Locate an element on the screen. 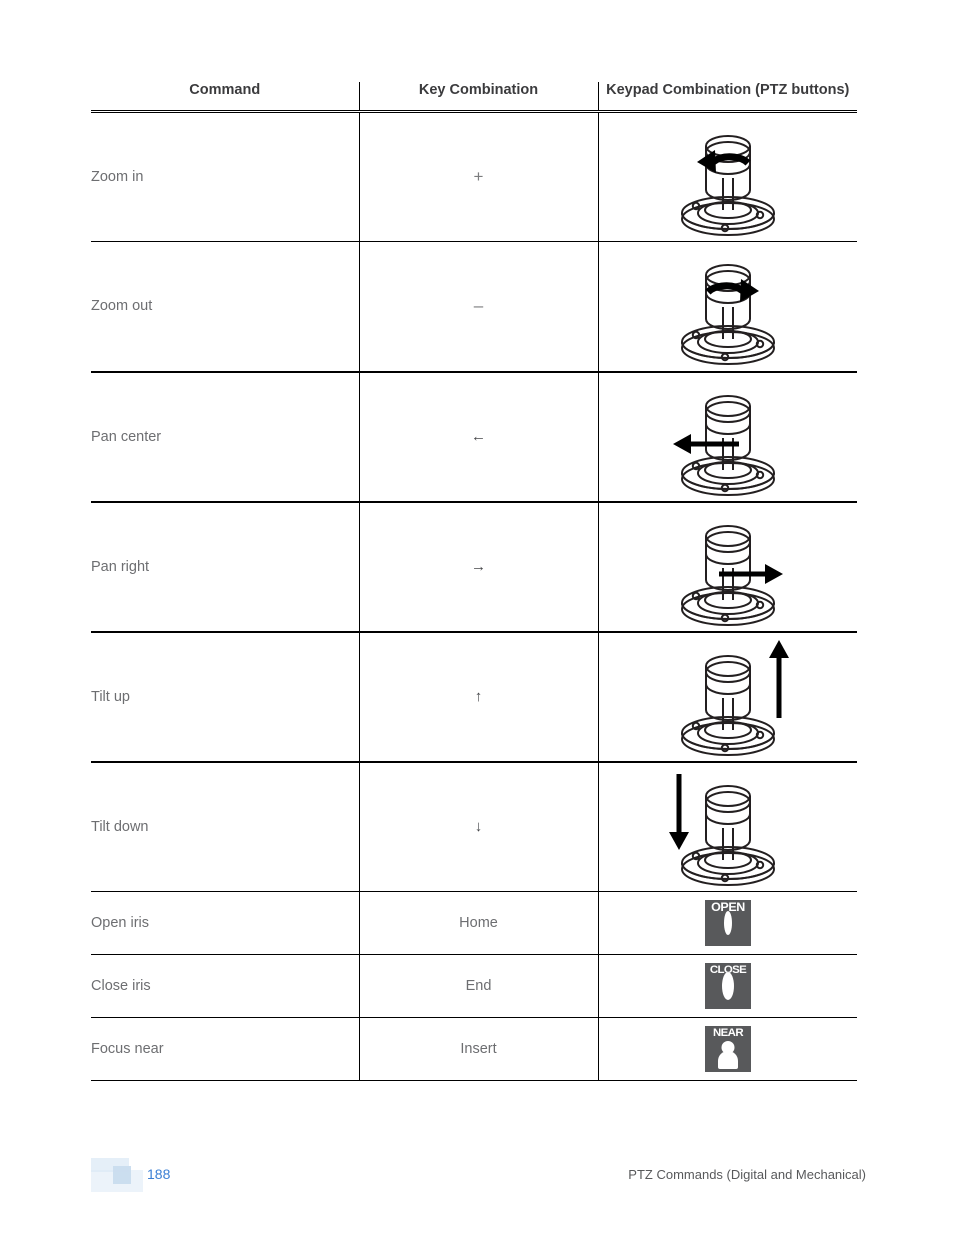 The width and height of the screenshot is (954, 1235). key-combination-value: ↑ is located at coordinates (478, 697).